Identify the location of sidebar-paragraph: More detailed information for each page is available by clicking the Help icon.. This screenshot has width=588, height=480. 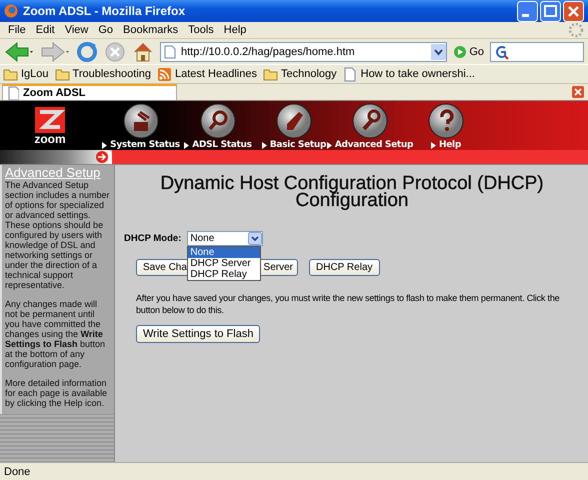
(56, 393).